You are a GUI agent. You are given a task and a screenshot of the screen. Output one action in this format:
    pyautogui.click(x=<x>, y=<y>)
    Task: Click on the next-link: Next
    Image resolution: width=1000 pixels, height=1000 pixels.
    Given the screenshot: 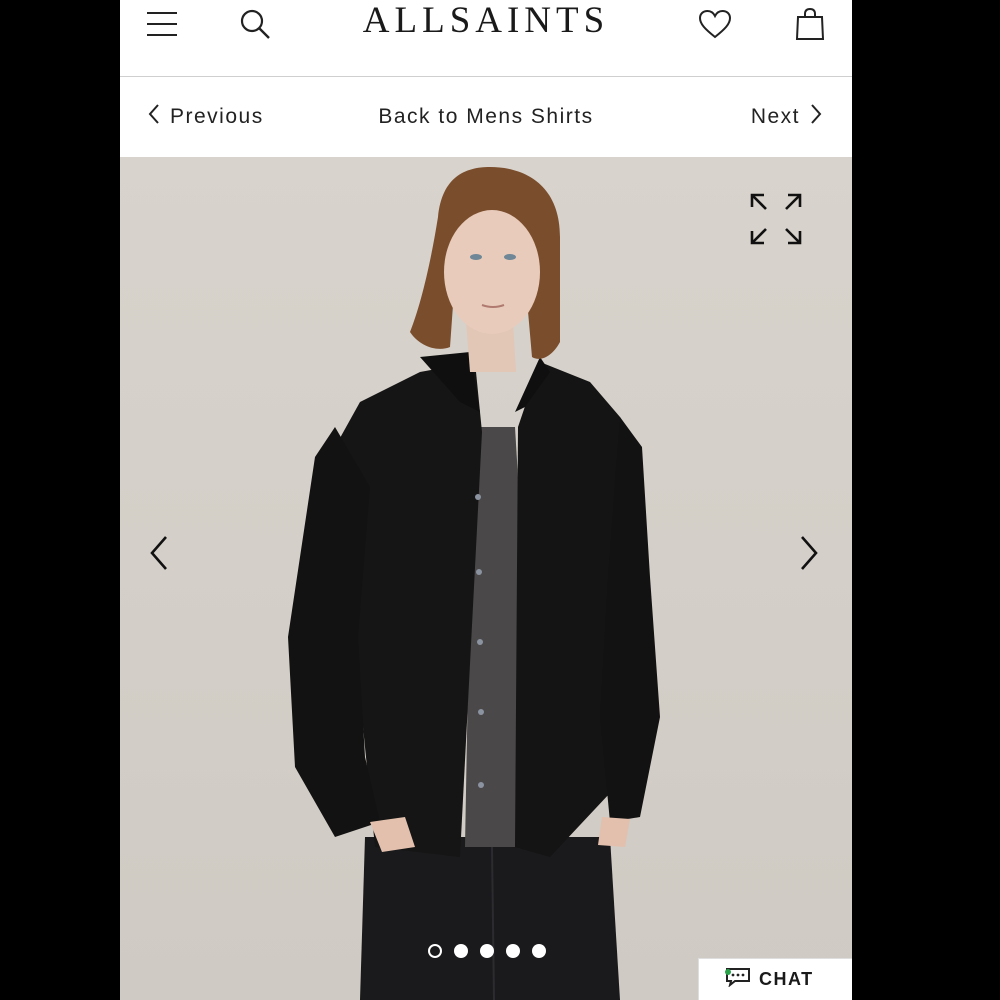 What is the action you would take?
    pyautogui.click(x=786, y=117)
    